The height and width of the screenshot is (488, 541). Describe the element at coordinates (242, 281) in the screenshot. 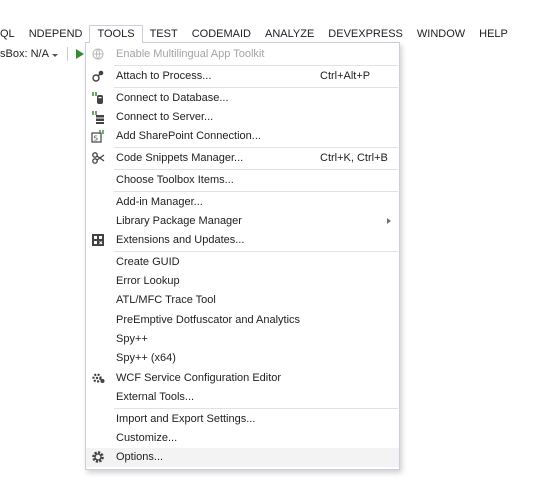

I see `menu-item-error-lookup: Error Lookup` at that location.